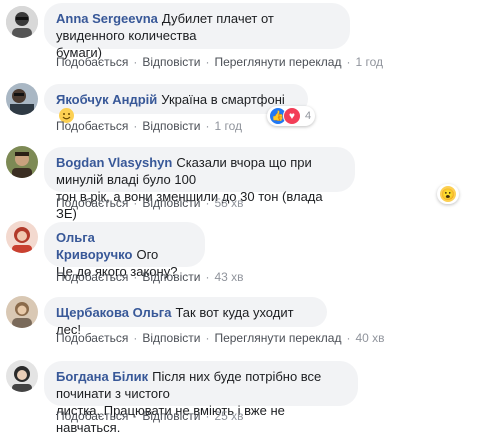  I want to click on wow-reaction-icon: 😮, so click(448, 194).